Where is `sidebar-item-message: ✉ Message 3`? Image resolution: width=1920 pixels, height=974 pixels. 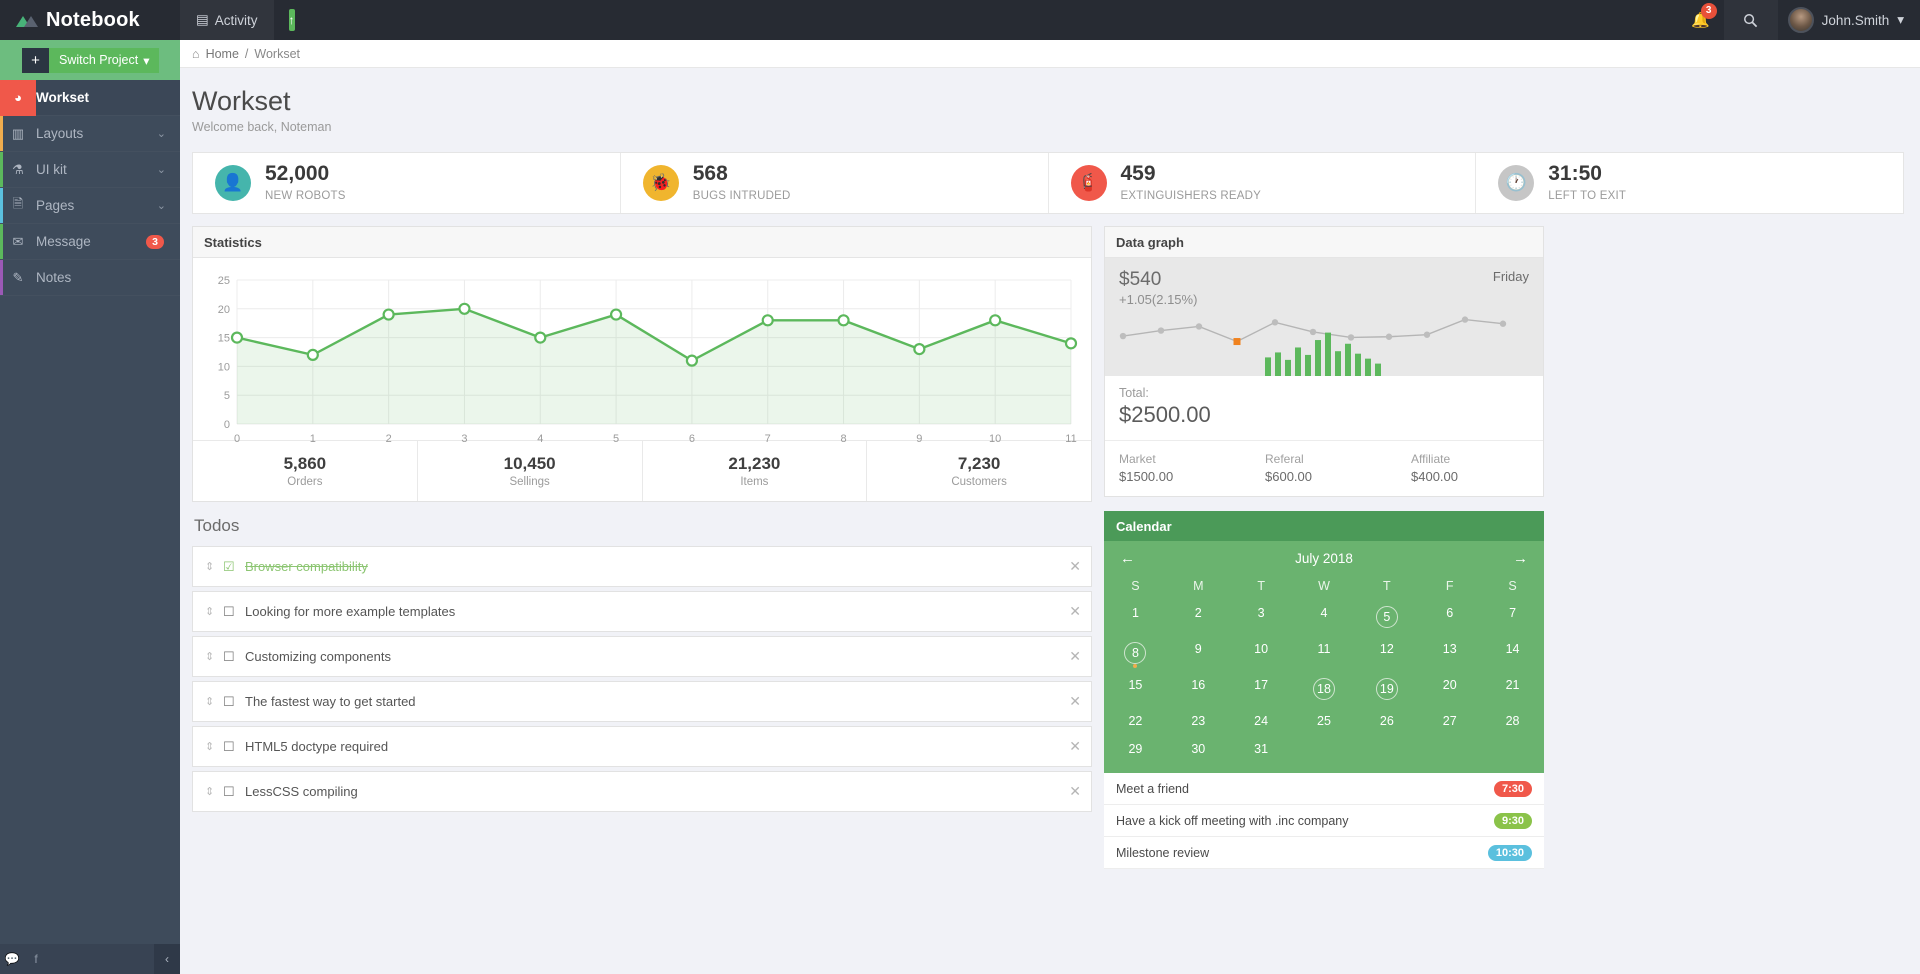
sidebar-item-message: ✉ Message 3 is located at coordinates (90, 242).